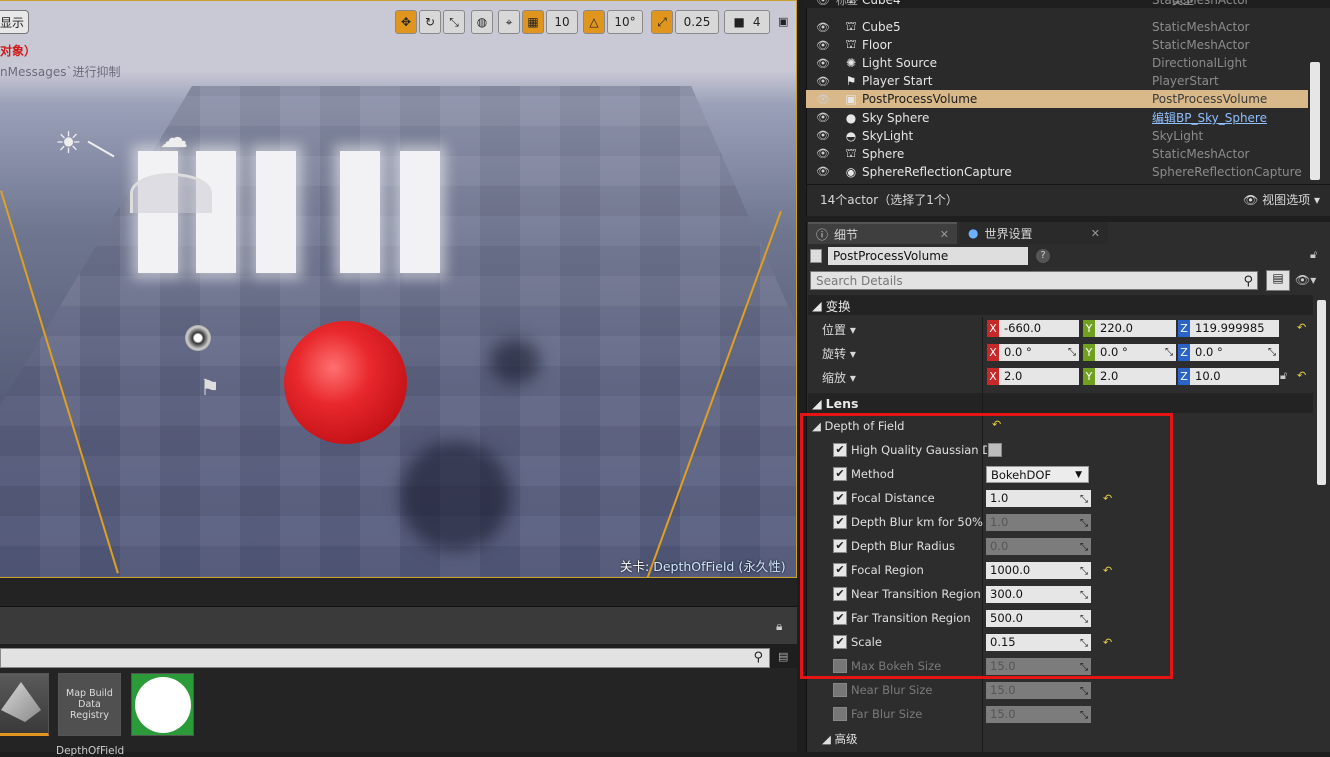 This screenshot has height=757, width=1330. Describe the element at coordinates (482, 22) in the screenshot. I see `world-space-icon: ◍` at that location.